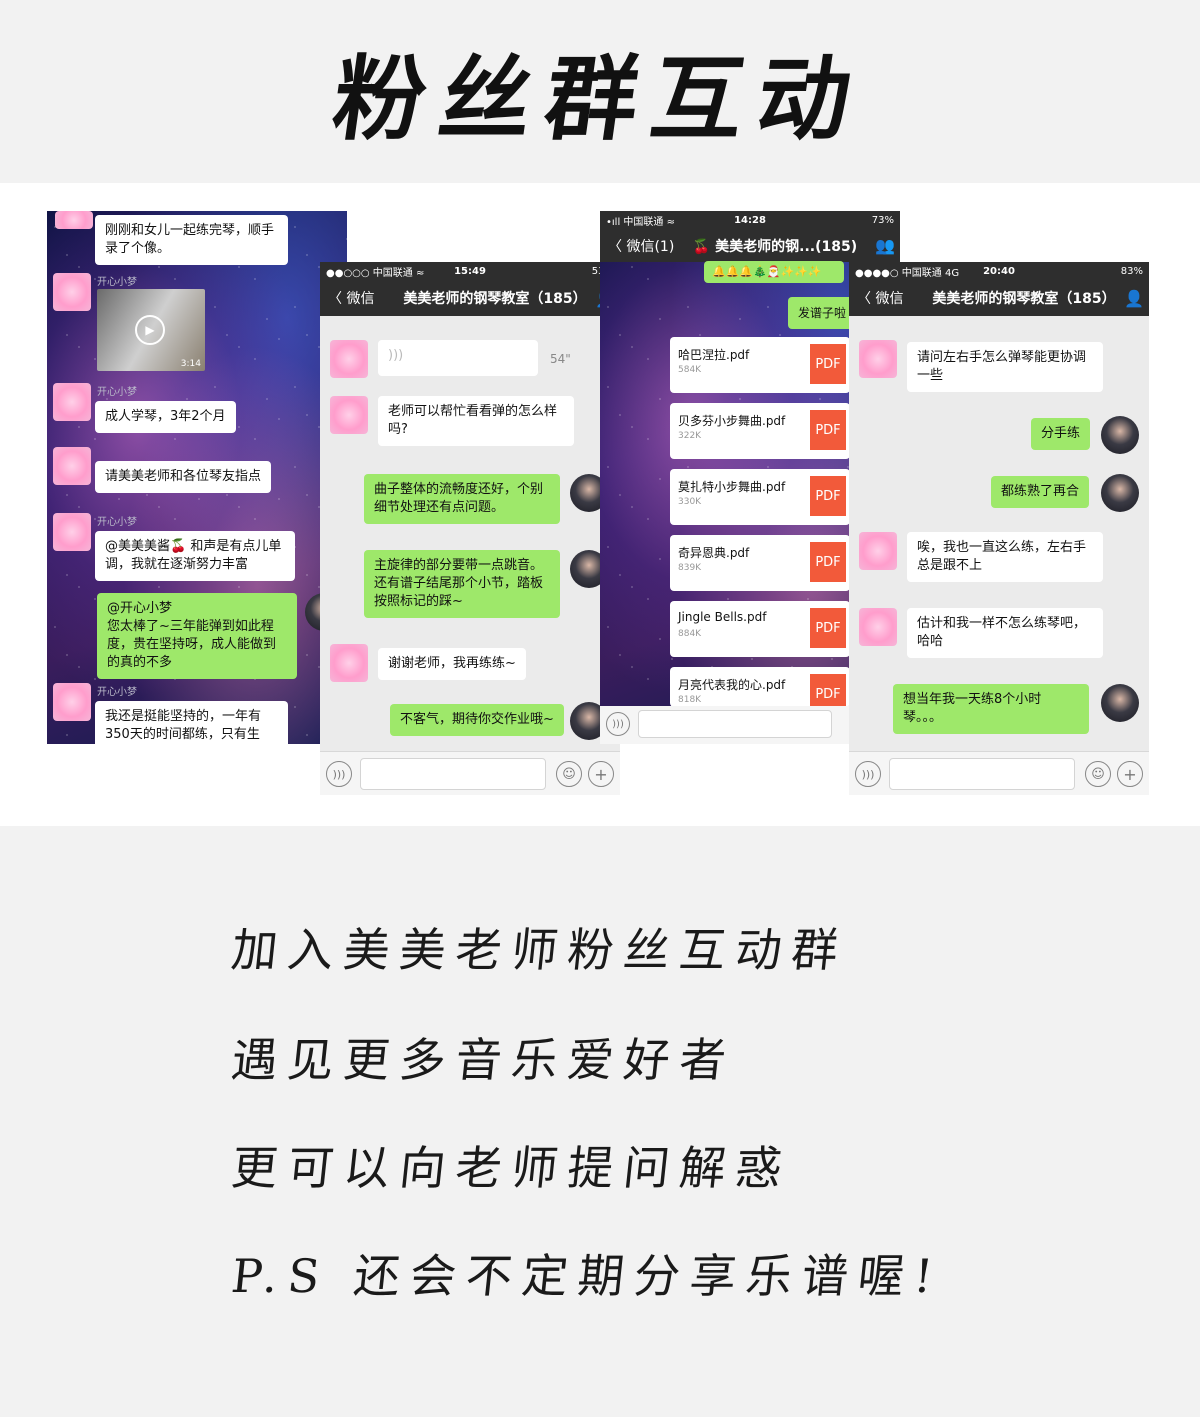 The image size is (1200, 1417). Describe the element at coordinates (640, 246) in the screenshot. I see `back-button: 〈 微信(1)` at that location.